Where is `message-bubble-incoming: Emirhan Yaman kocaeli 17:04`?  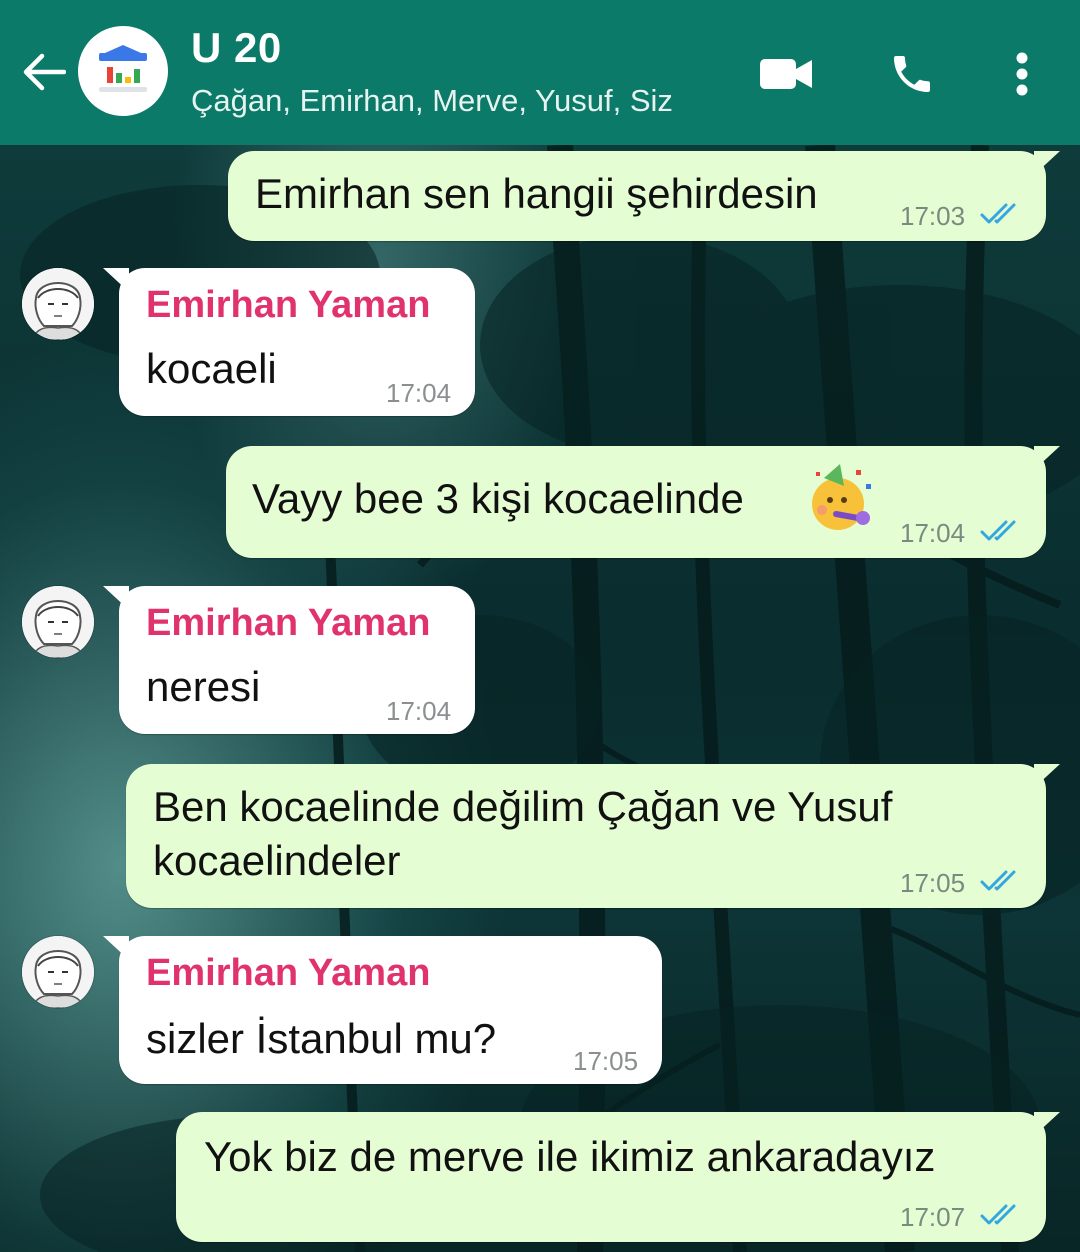
message-bubble-incoming: Emirhan Yaman kocaeli 17:04 is located at coordinates (289, 342).